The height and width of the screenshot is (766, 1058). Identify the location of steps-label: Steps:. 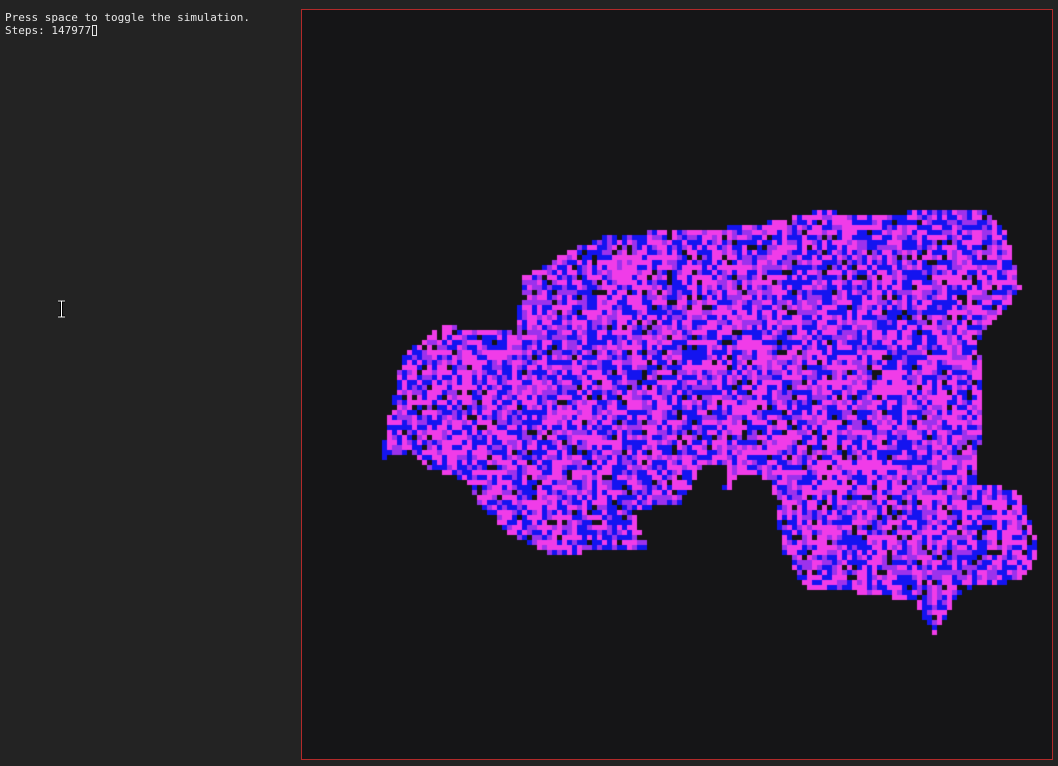
(25, 30).